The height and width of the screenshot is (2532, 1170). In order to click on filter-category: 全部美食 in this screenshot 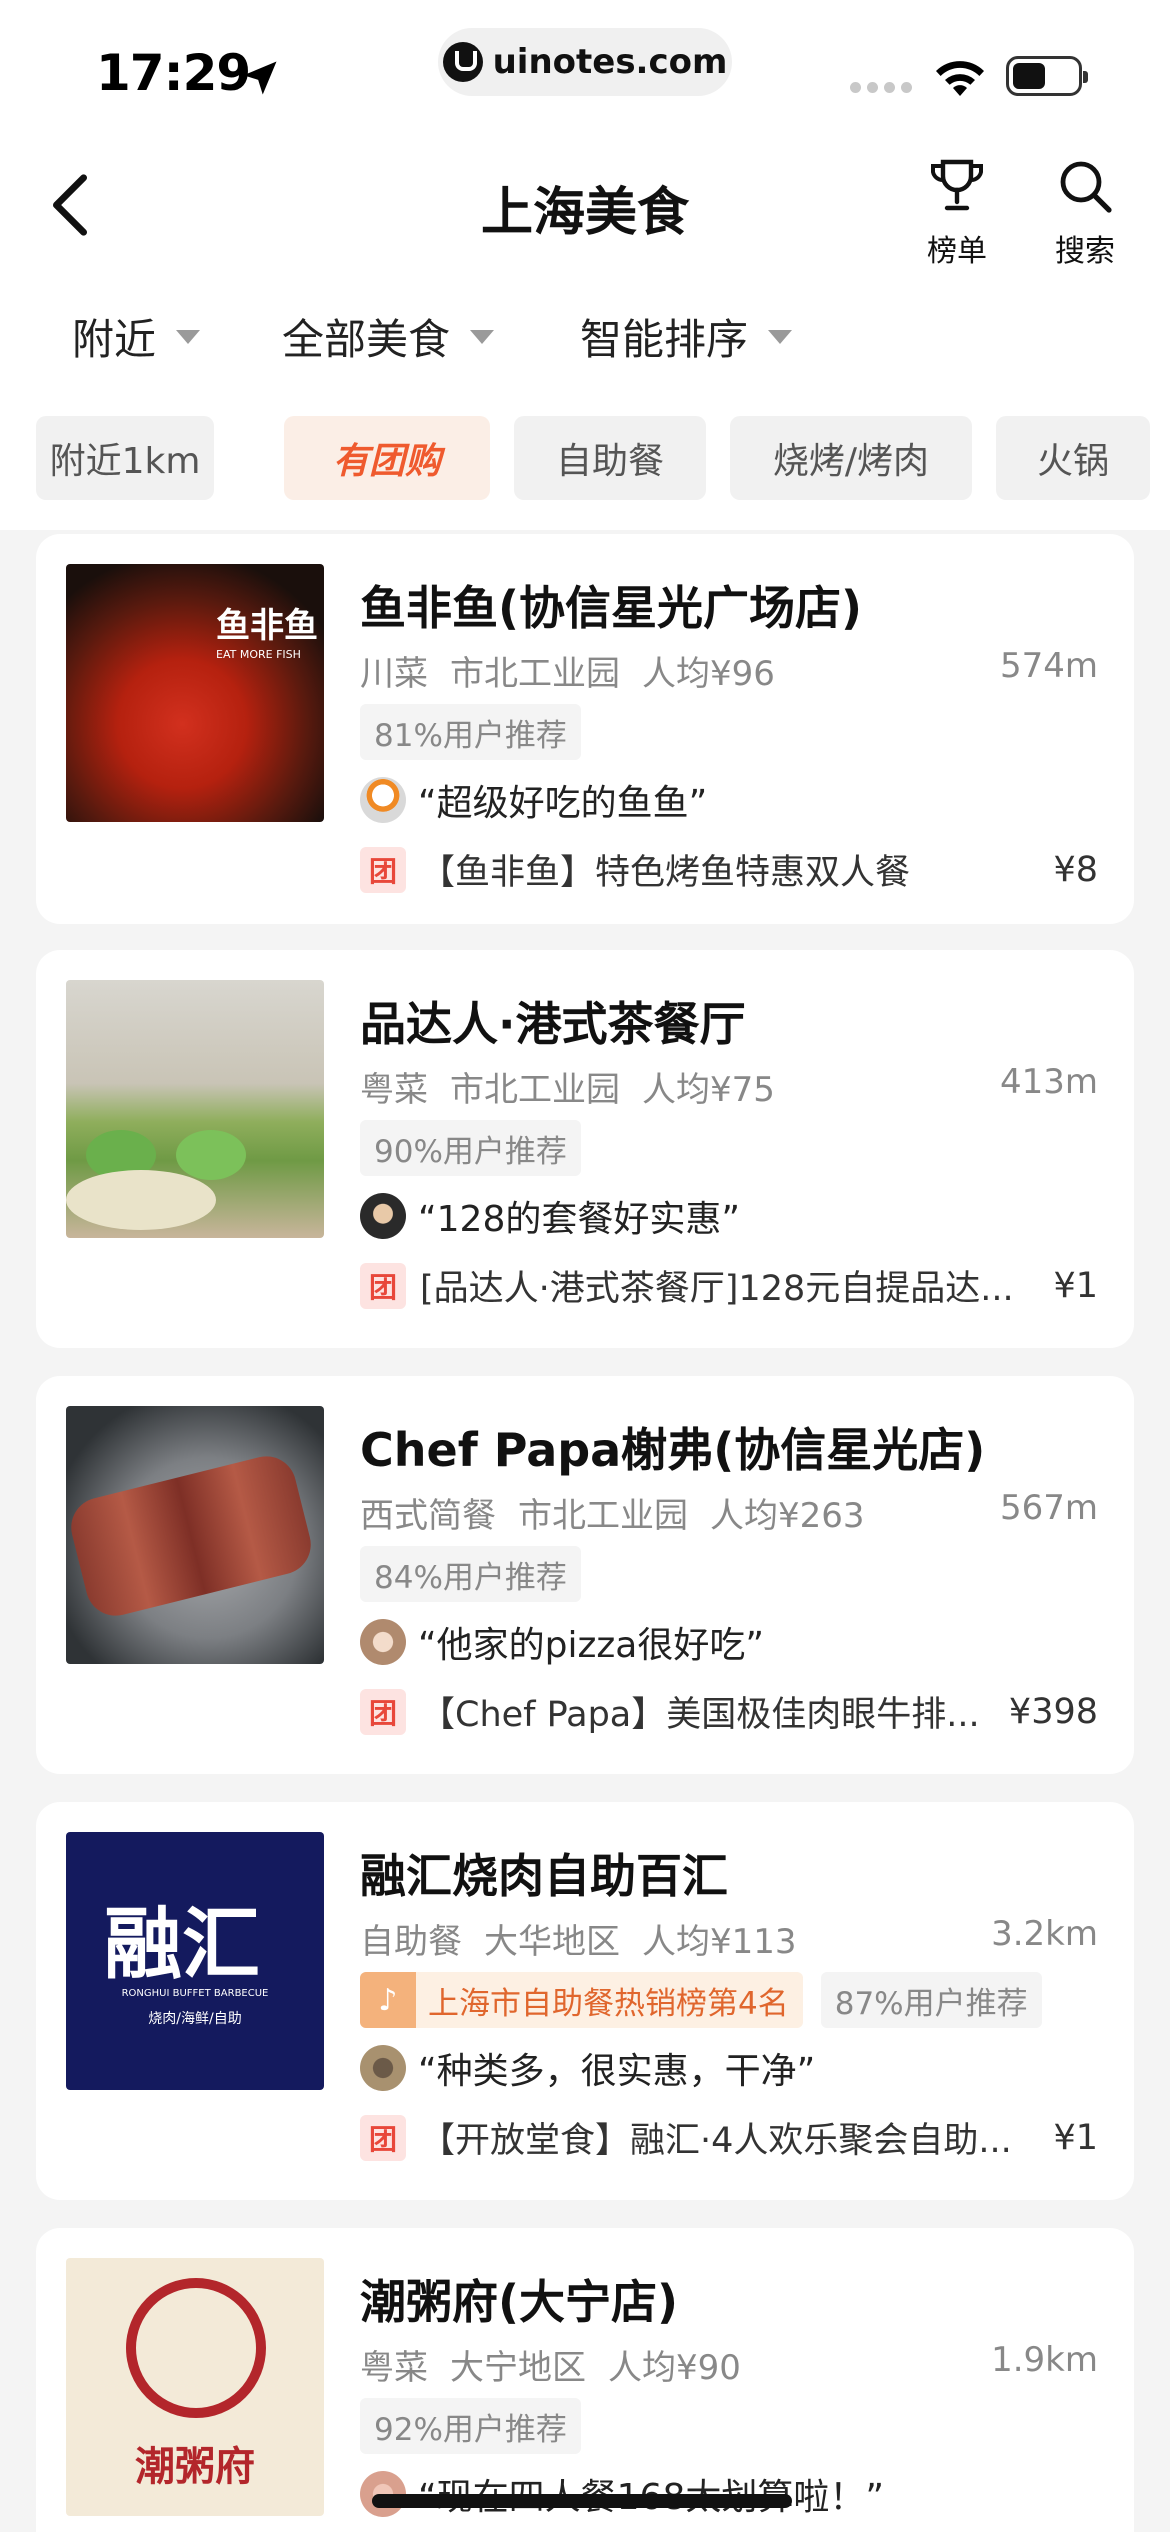, I will do `click(388, 336)`.